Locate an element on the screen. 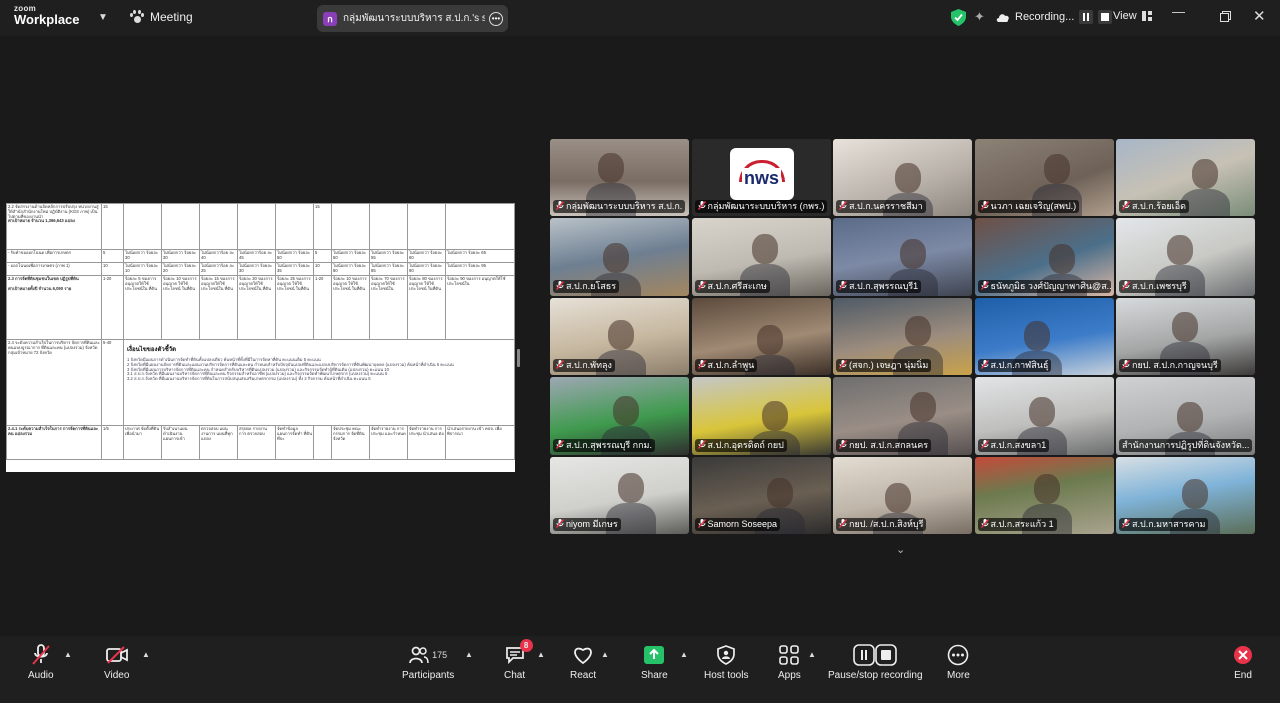  participant-tile: กลุ่มพัฒนาระบบบริหาร ส.ป.ก. is located at coordinates (619, 178).